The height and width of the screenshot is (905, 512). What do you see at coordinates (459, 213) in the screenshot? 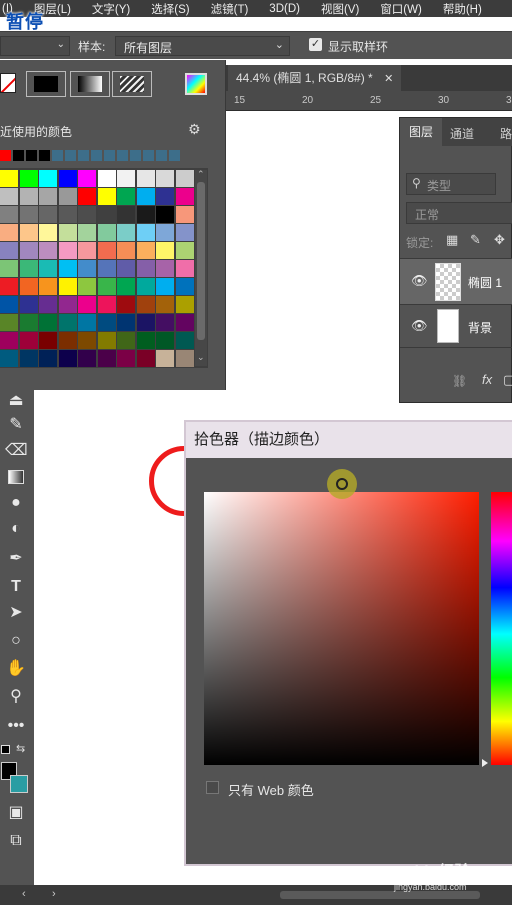
I see `blend-mode-dropdown: 正常` at bounding box center [459, 213].